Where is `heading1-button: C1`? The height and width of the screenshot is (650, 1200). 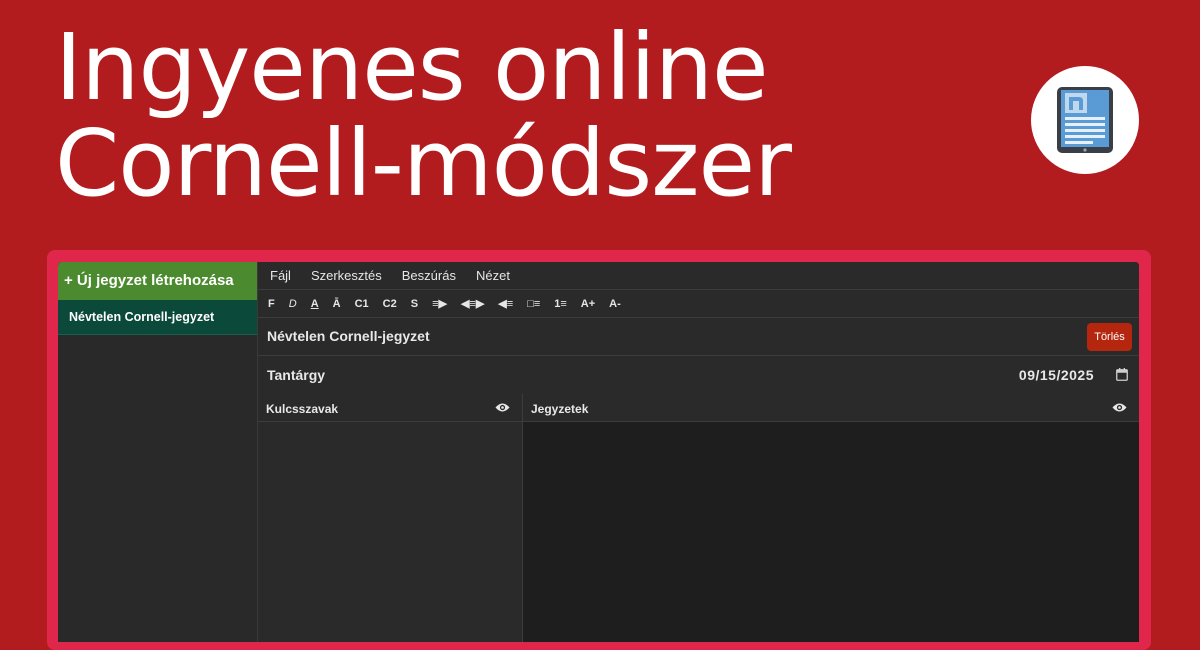
heading1-button: C1 is located at coordinates (362, 304).